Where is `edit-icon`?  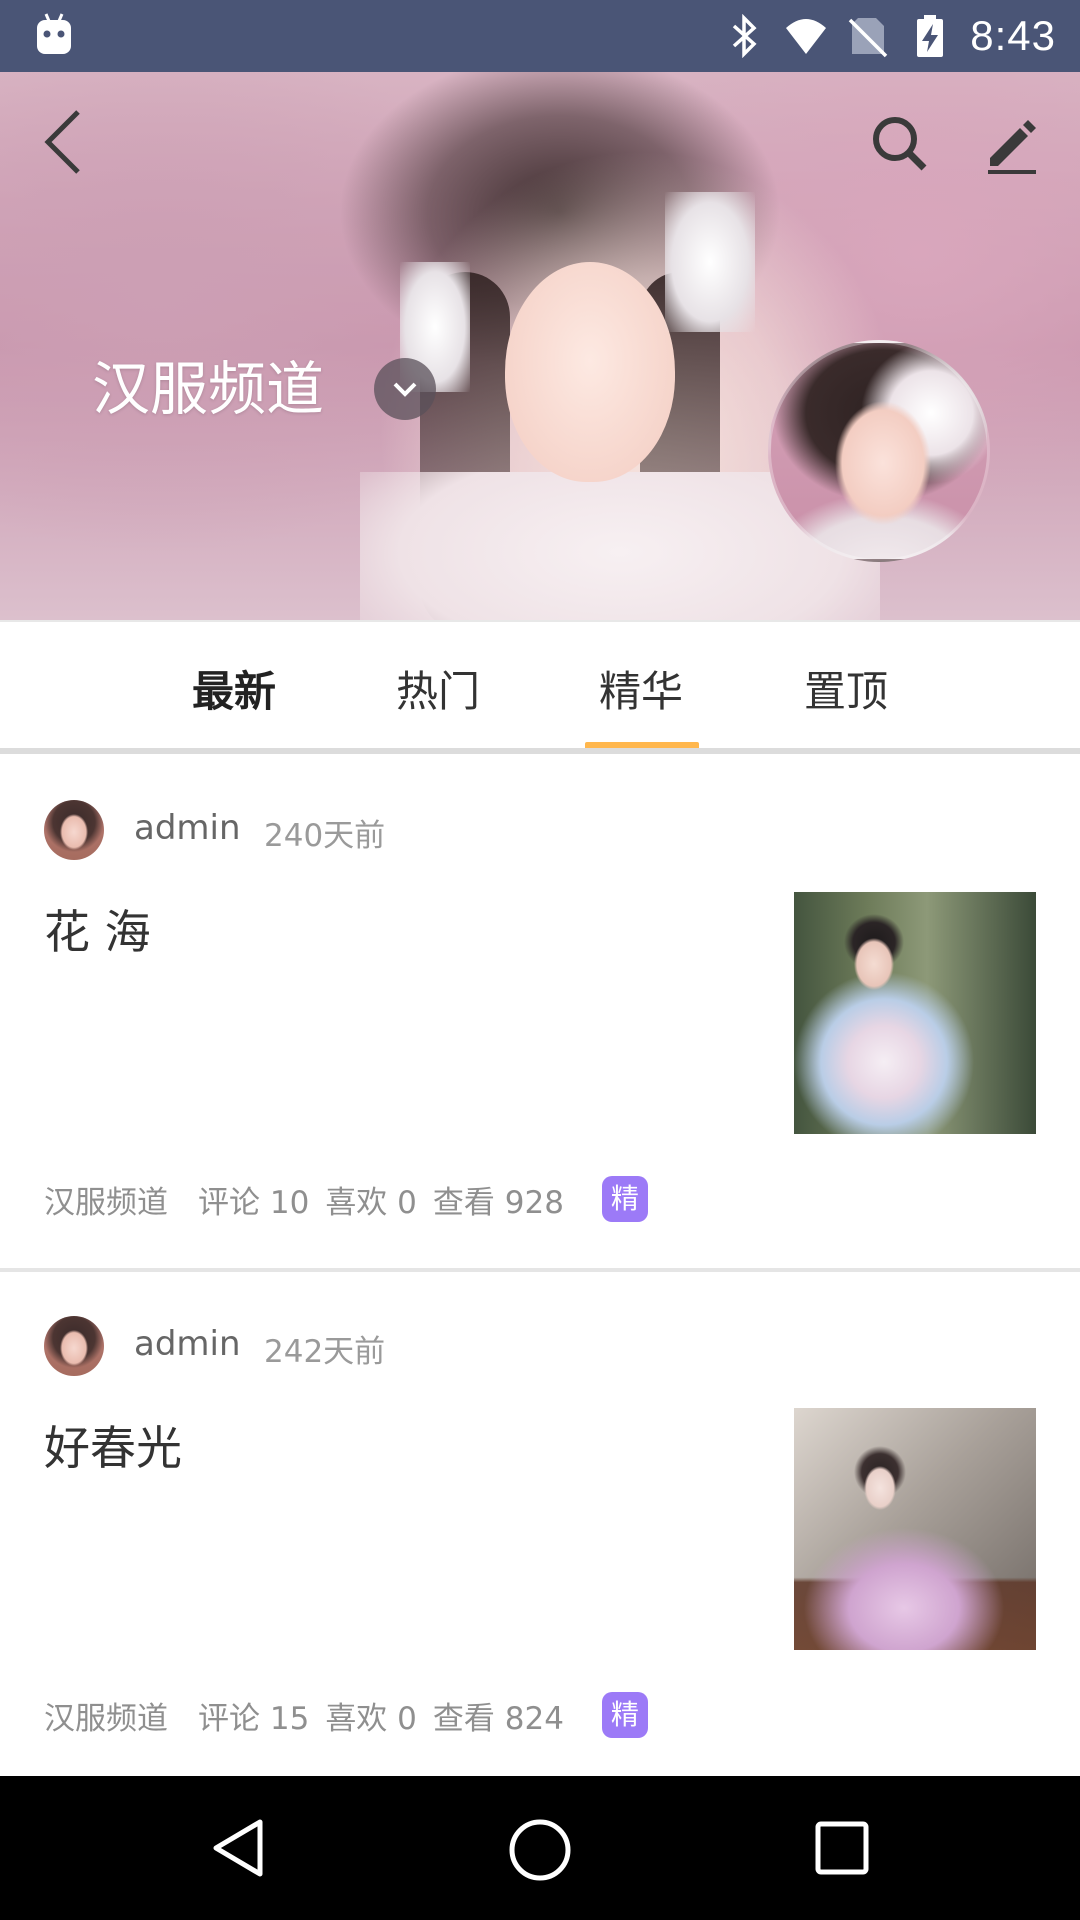 edit-icon is located at coordinates (1012, 144).